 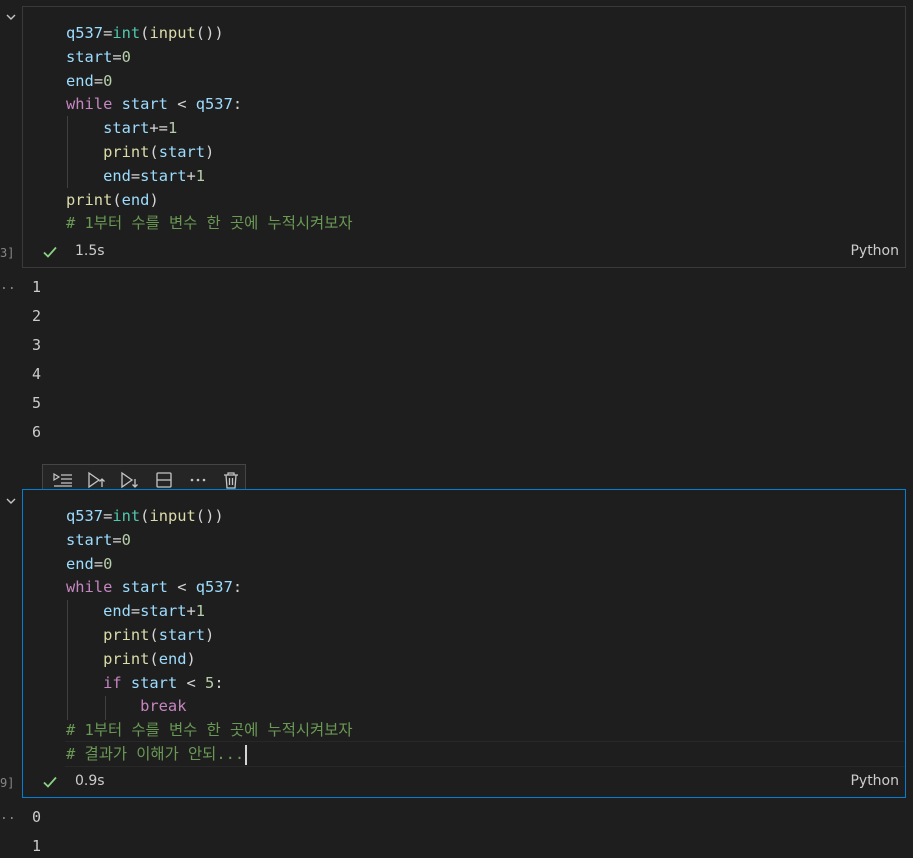 What do you see at coordinates (90, 251) in the screenshot?
I see `execution-duration: 1.5s` at bounding box center [90, 251].